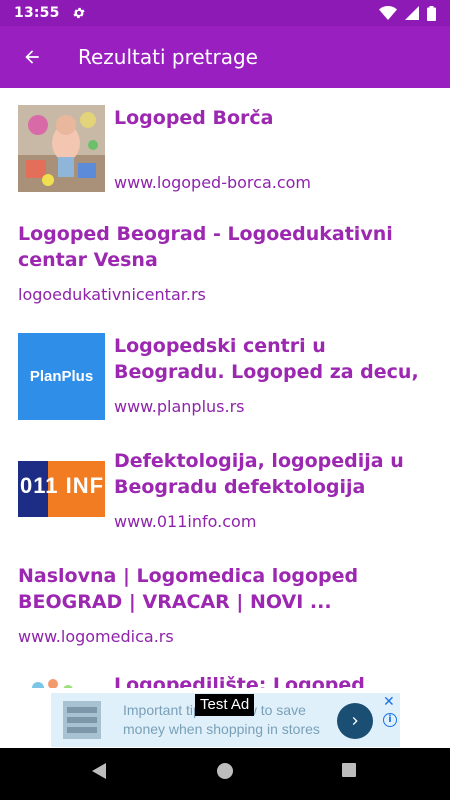 The height and width of the screenshot is (800, 450). What do you see at coordinates (225, 771) in the screenshot?
I see `home-circle-icon` at bounding box center [225, 771].